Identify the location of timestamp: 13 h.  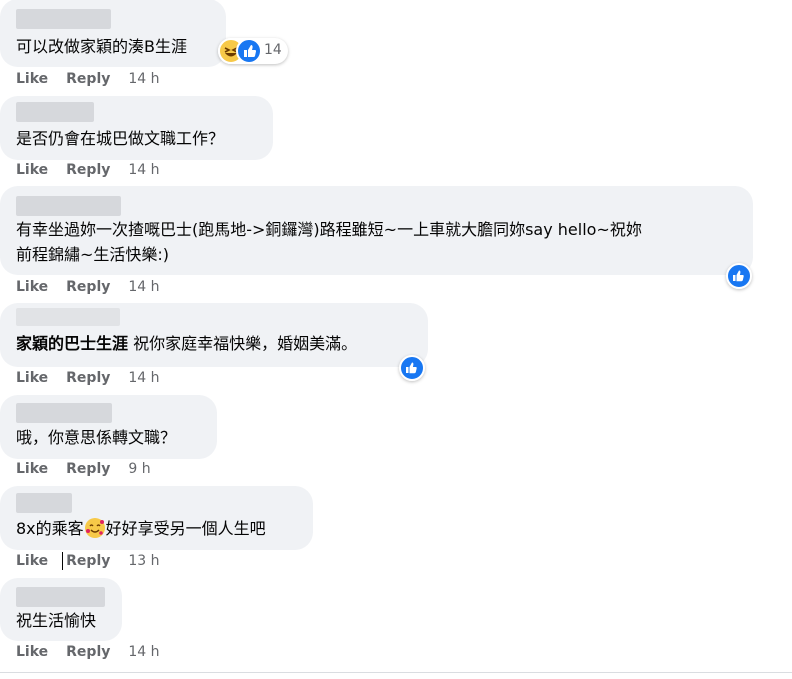
(143, 561).